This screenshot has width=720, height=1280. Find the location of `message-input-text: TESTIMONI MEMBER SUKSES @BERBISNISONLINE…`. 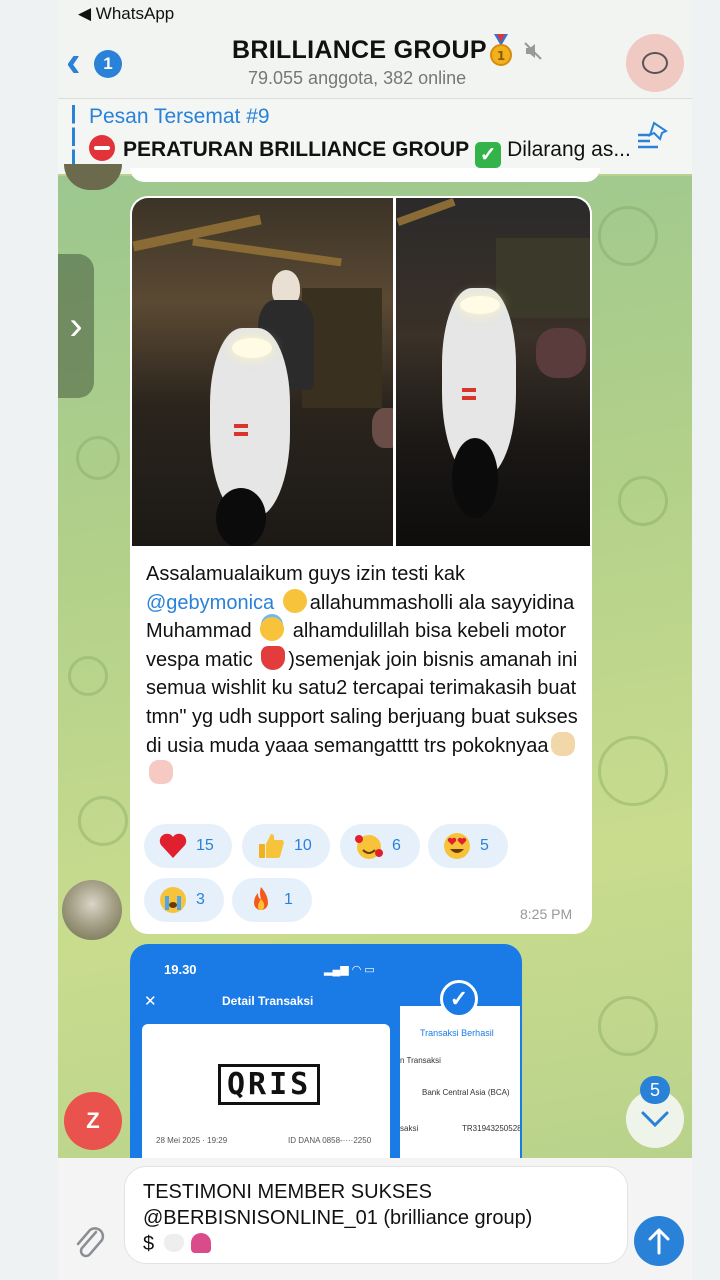

message-input-text: TESTIMONI MEMBER SUKSES @BERBISNISONLINE… is located at coordinates (338, 1218).